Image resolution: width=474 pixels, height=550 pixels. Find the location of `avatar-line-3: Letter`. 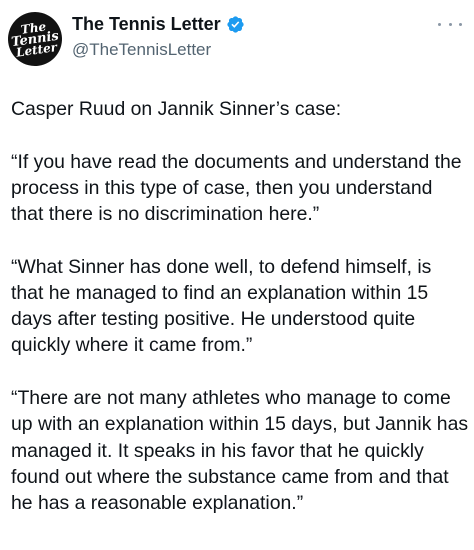

avatar-line-3: Letter is located at coordinates (36, 49).